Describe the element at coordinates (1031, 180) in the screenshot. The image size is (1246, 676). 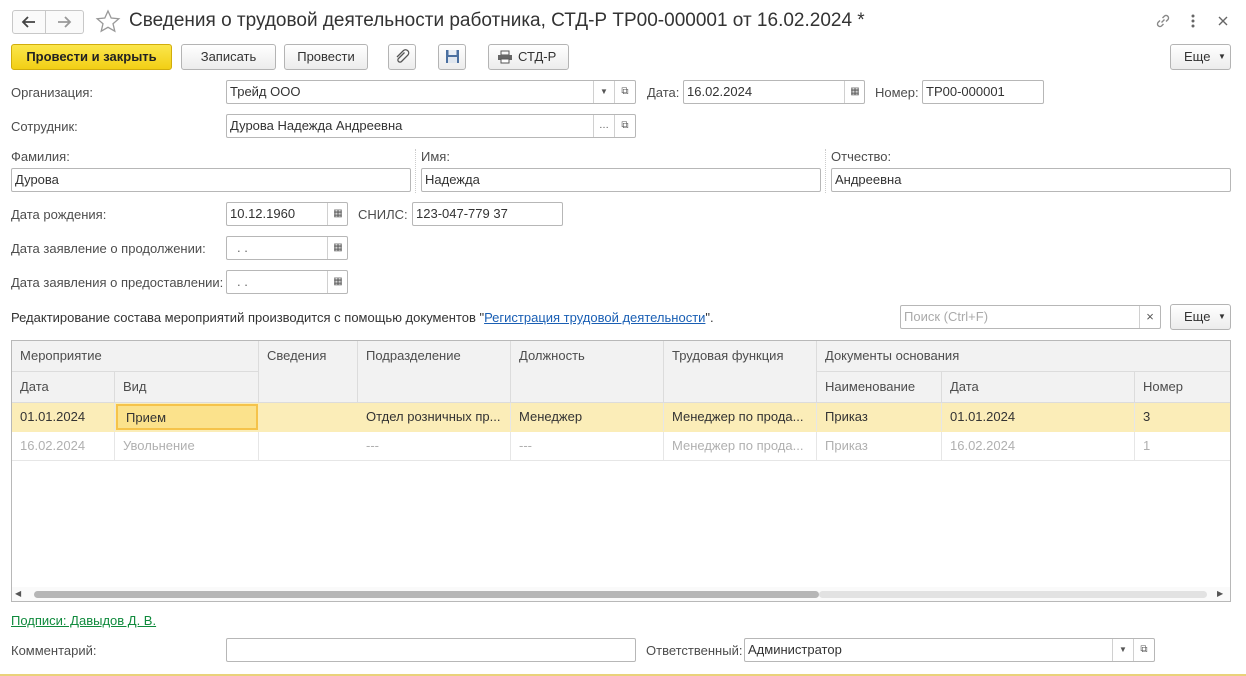
I see `patronymic-field: Андреевна` at that location.